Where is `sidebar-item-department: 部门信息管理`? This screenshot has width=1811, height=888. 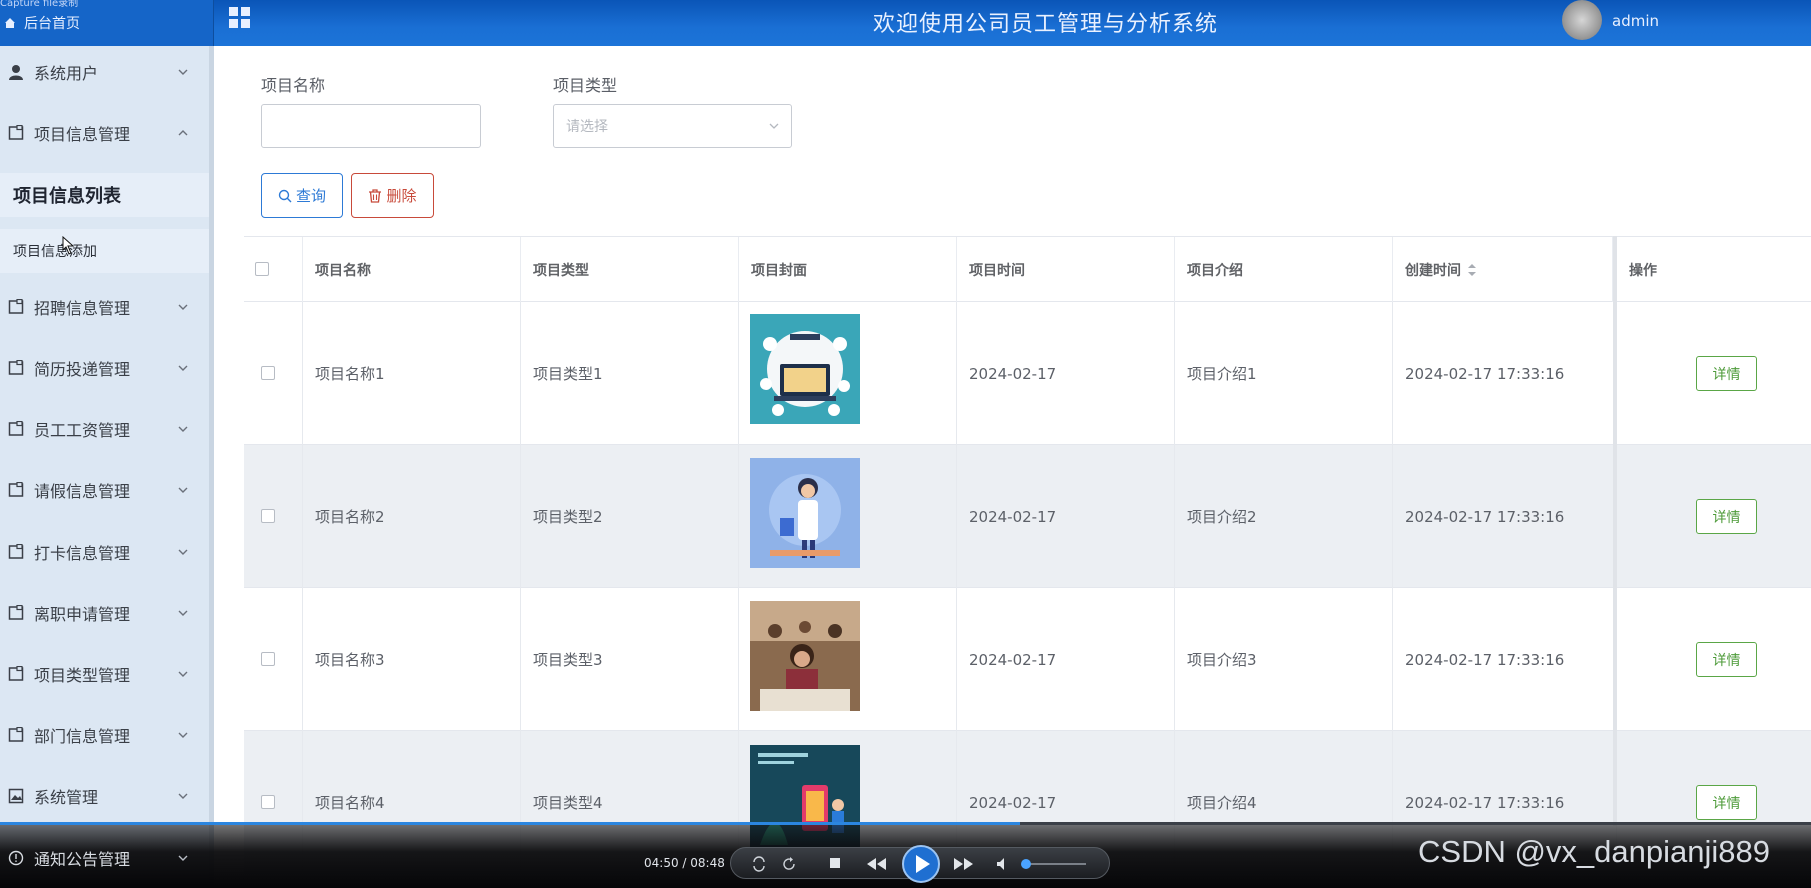
sidebar-item-department: 部门信息管理 is located at coordinates (104, 735).